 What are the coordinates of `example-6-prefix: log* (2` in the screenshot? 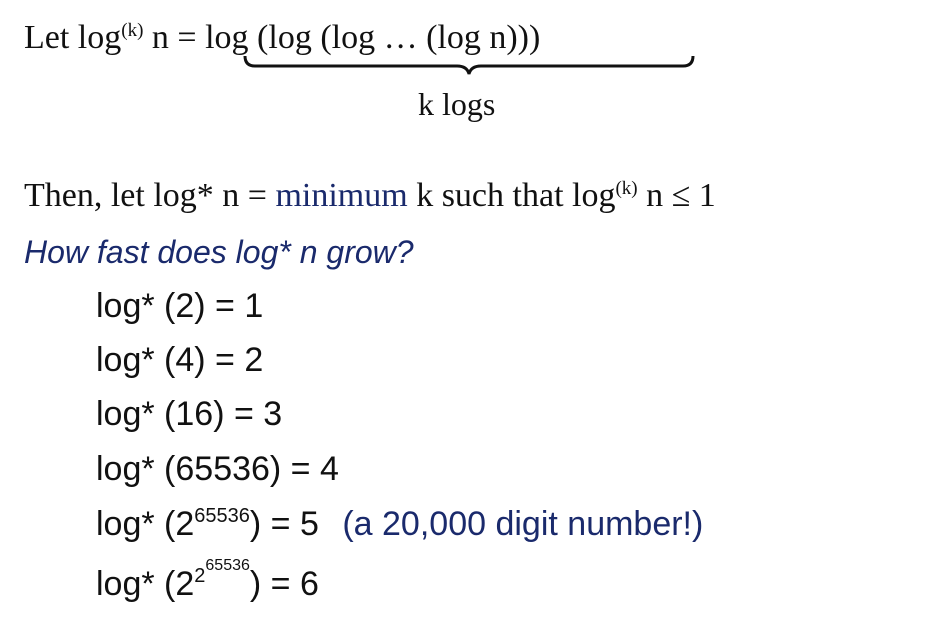 It's located at (145, 584).